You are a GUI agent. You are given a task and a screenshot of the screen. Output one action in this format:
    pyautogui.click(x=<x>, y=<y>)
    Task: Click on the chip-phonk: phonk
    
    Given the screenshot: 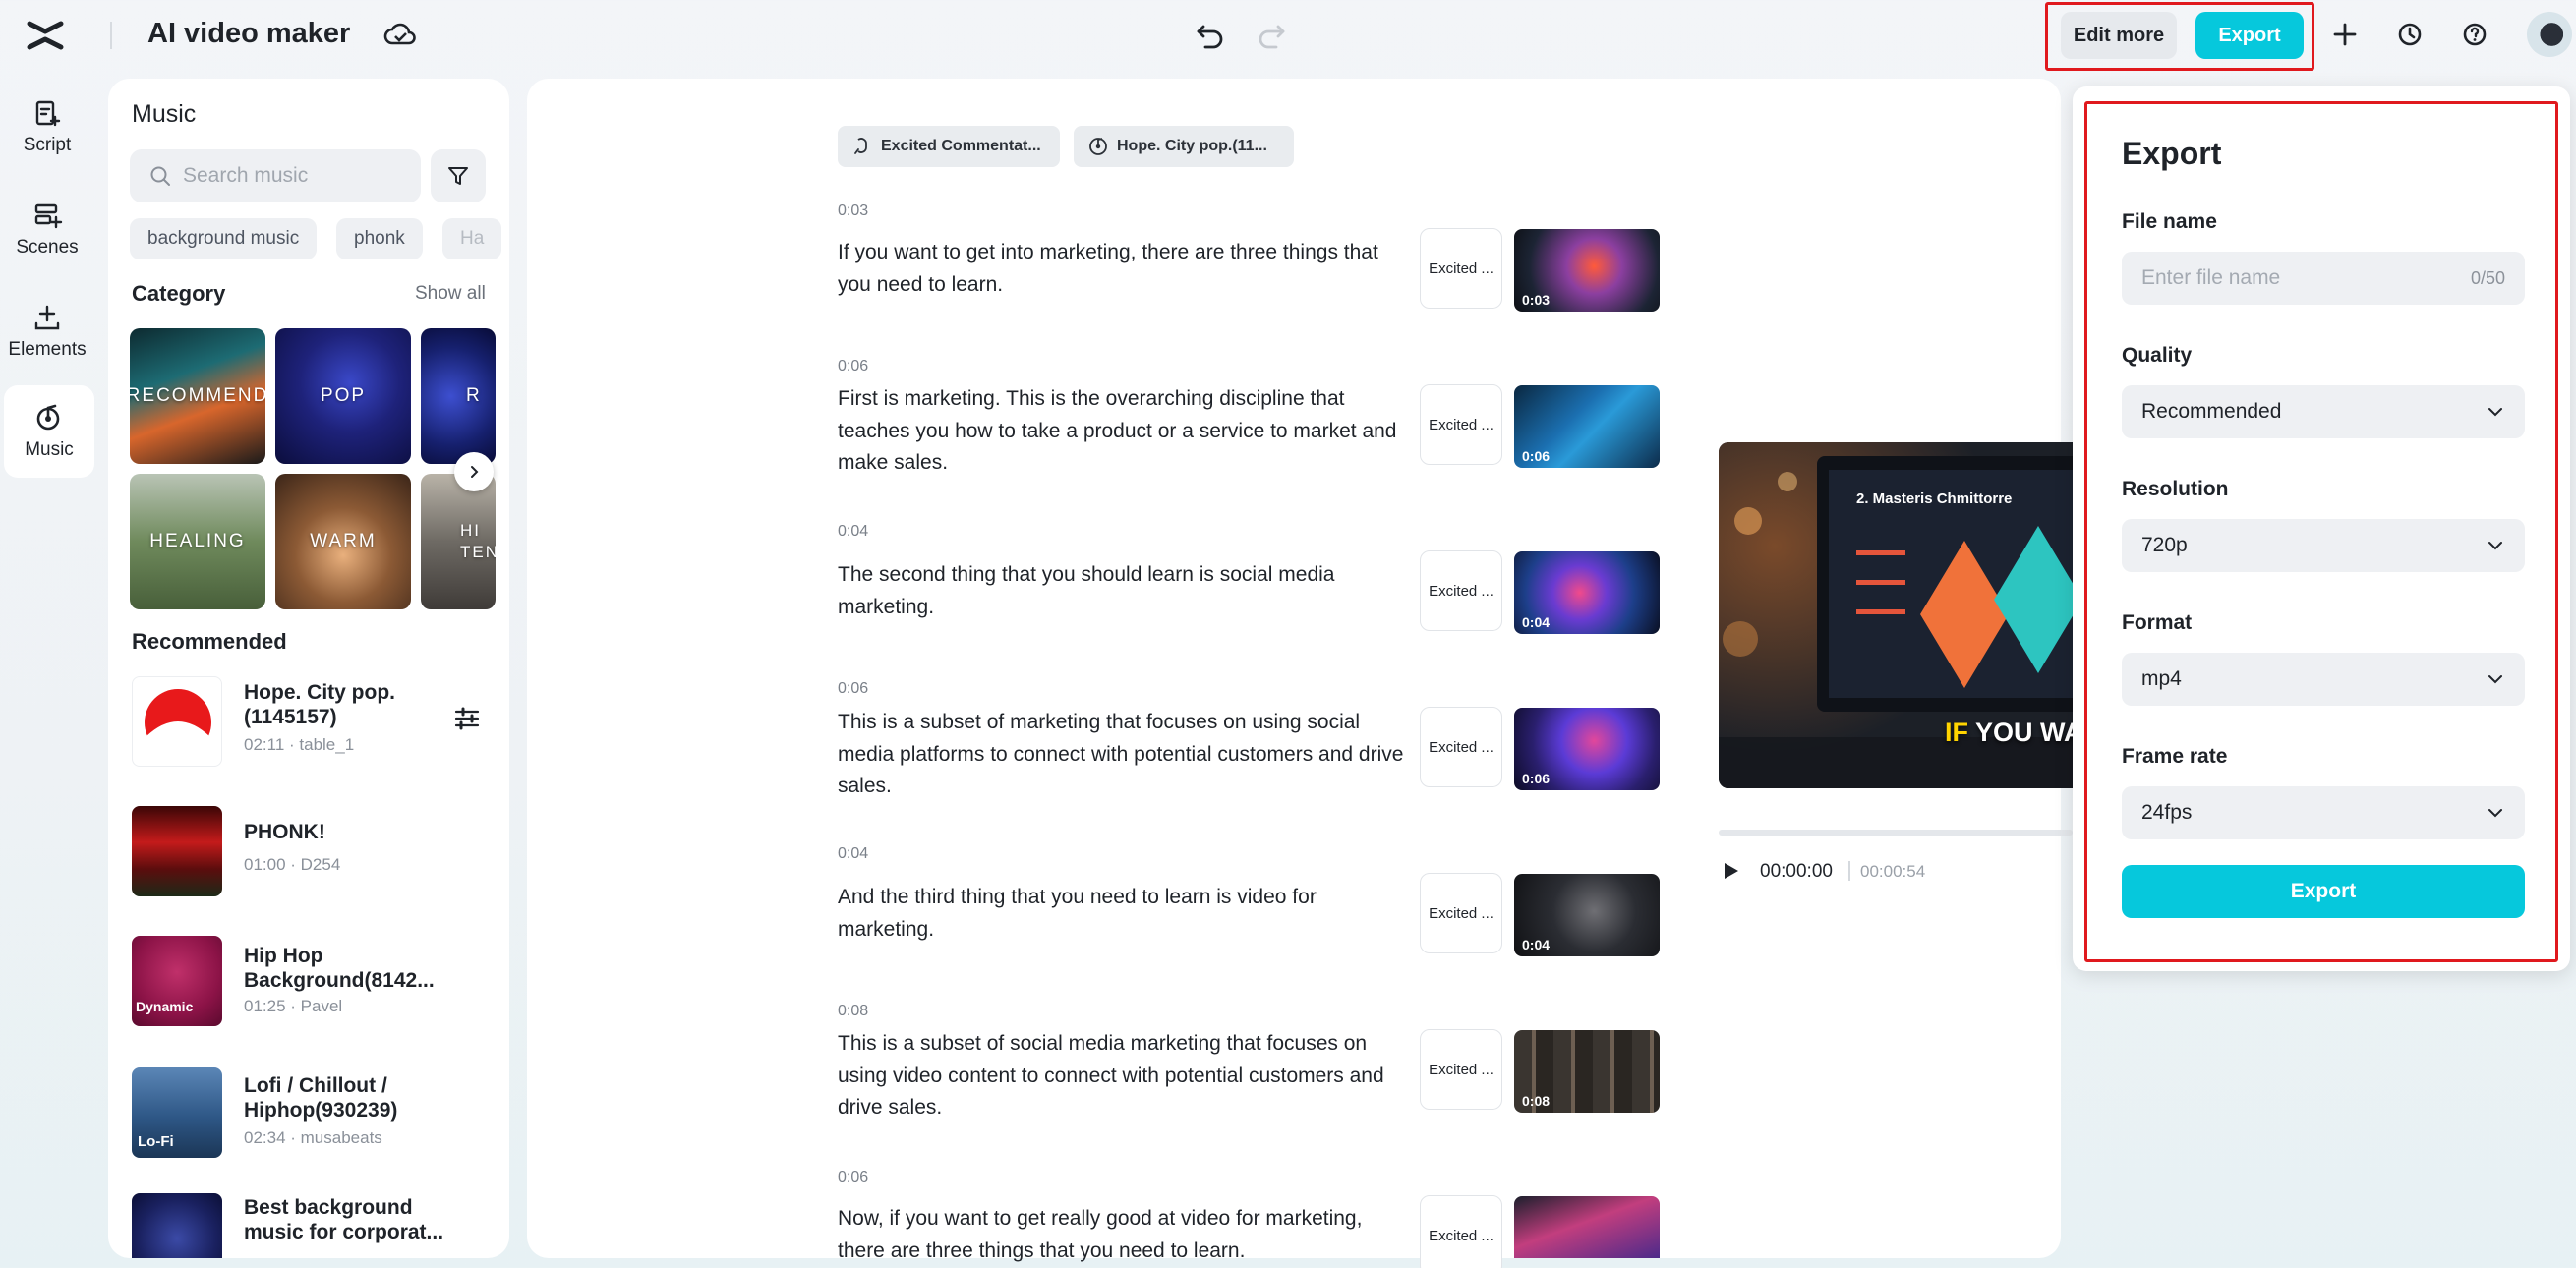 What is the action you would take?
    pyautogui.click(x=379, y=238)
    